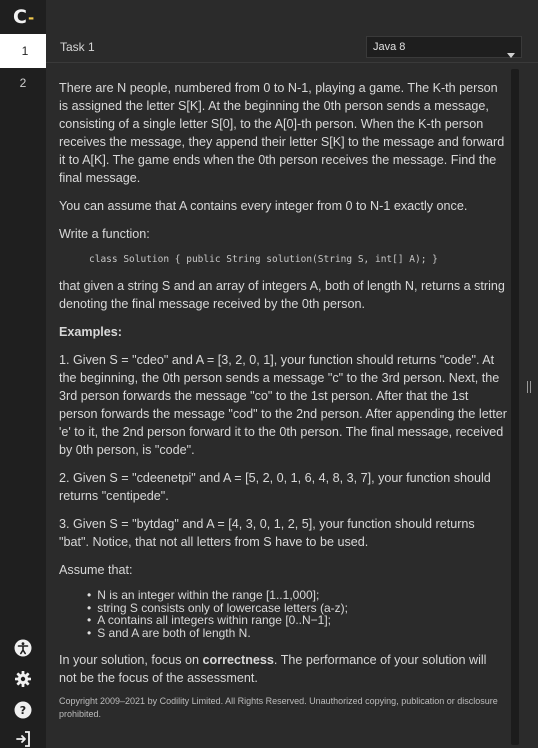 The height and width of the screenshot is (748, 538). What do you see at coordinates (297, 633) in the screenshot?
I see `constraint-item: S and A are both of length N.` at bounding box center [297, 633].